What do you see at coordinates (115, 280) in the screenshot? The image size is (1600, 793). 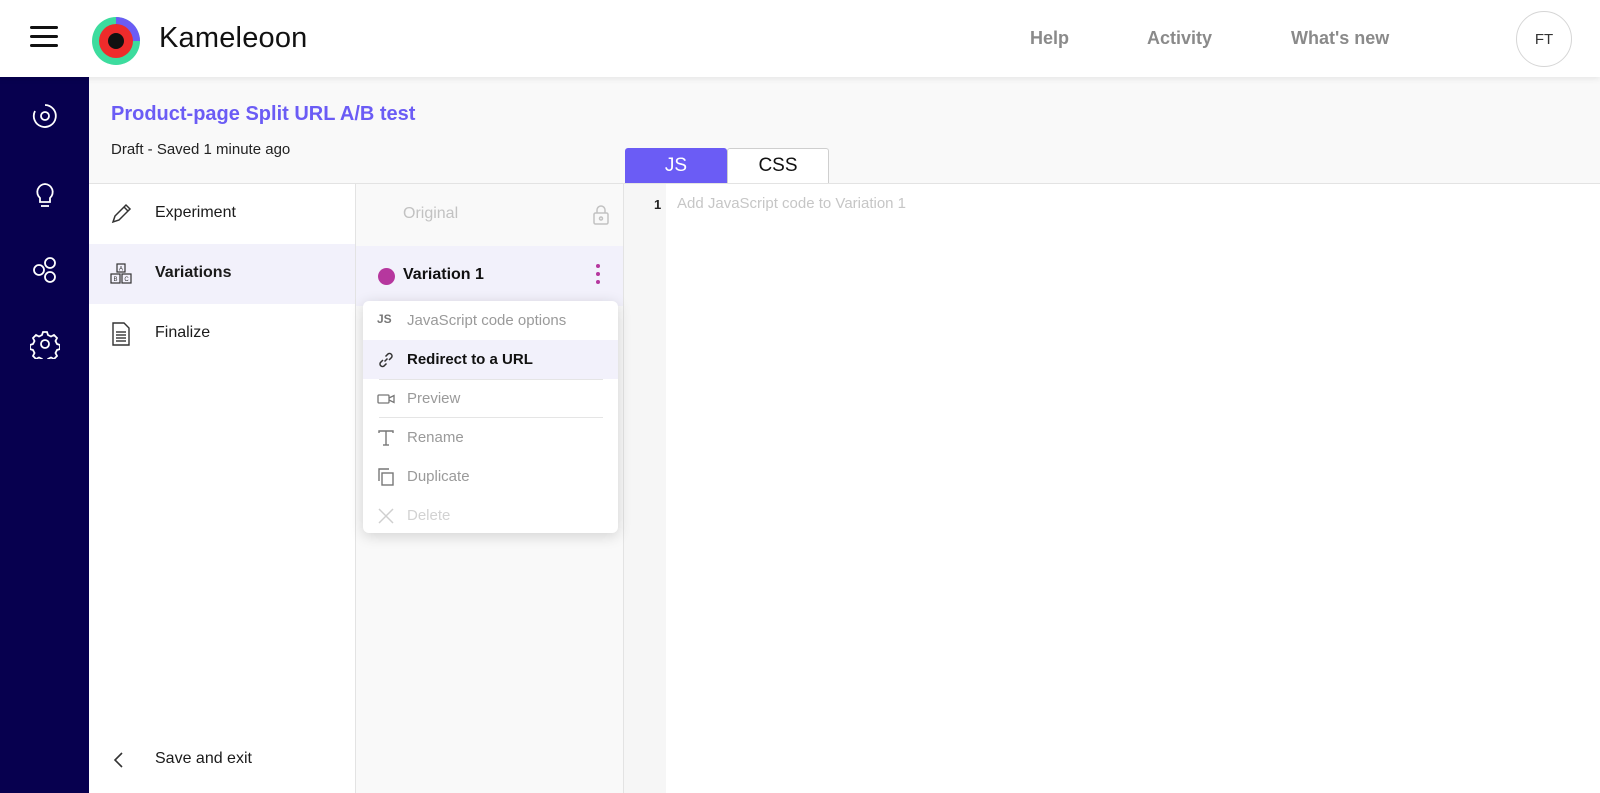 I see `svg-text: B` at bounding box center [115, 280].